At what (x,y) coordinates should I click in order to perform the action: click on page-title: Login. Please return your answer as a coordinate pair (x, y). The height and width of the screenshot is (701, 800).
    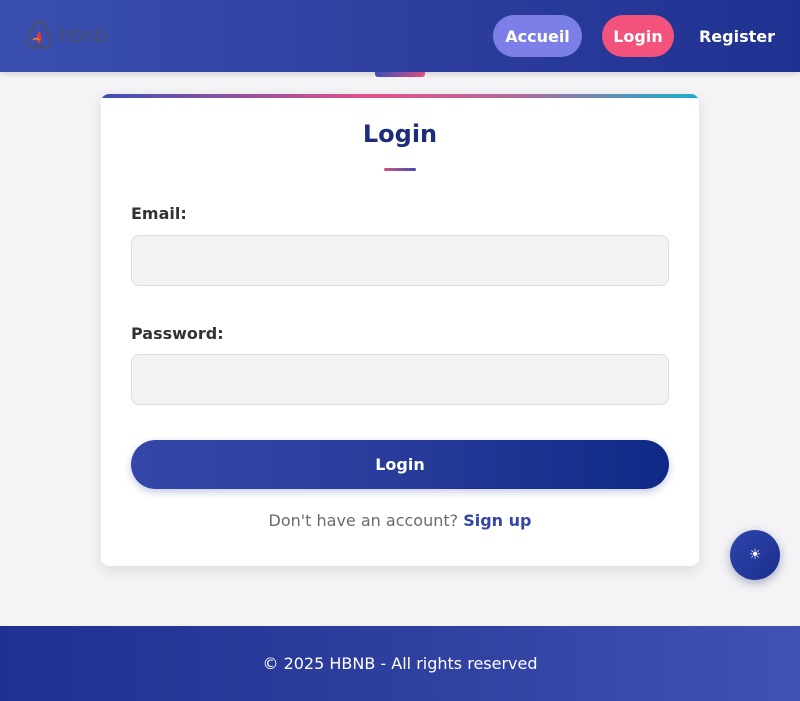
    Looking at the image, I should click on (400, 134).